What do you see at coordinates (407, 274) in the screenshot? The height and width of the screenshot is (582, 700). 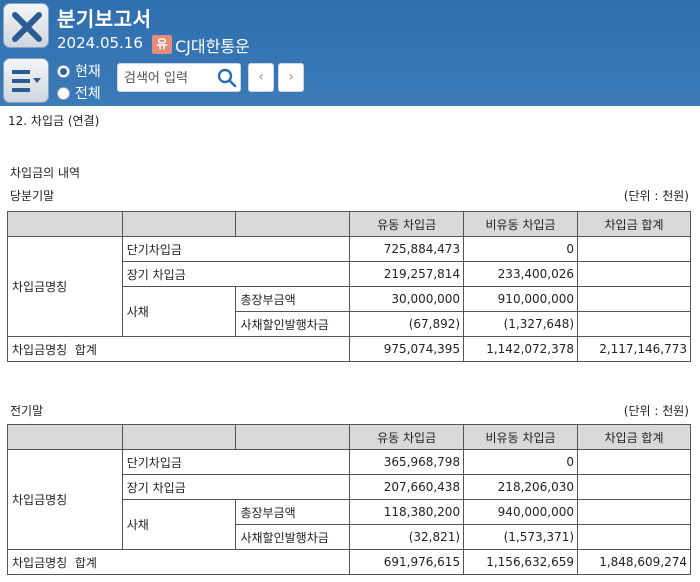 I see `cell-current: 219,257,814` at bounding box center [407, 274].